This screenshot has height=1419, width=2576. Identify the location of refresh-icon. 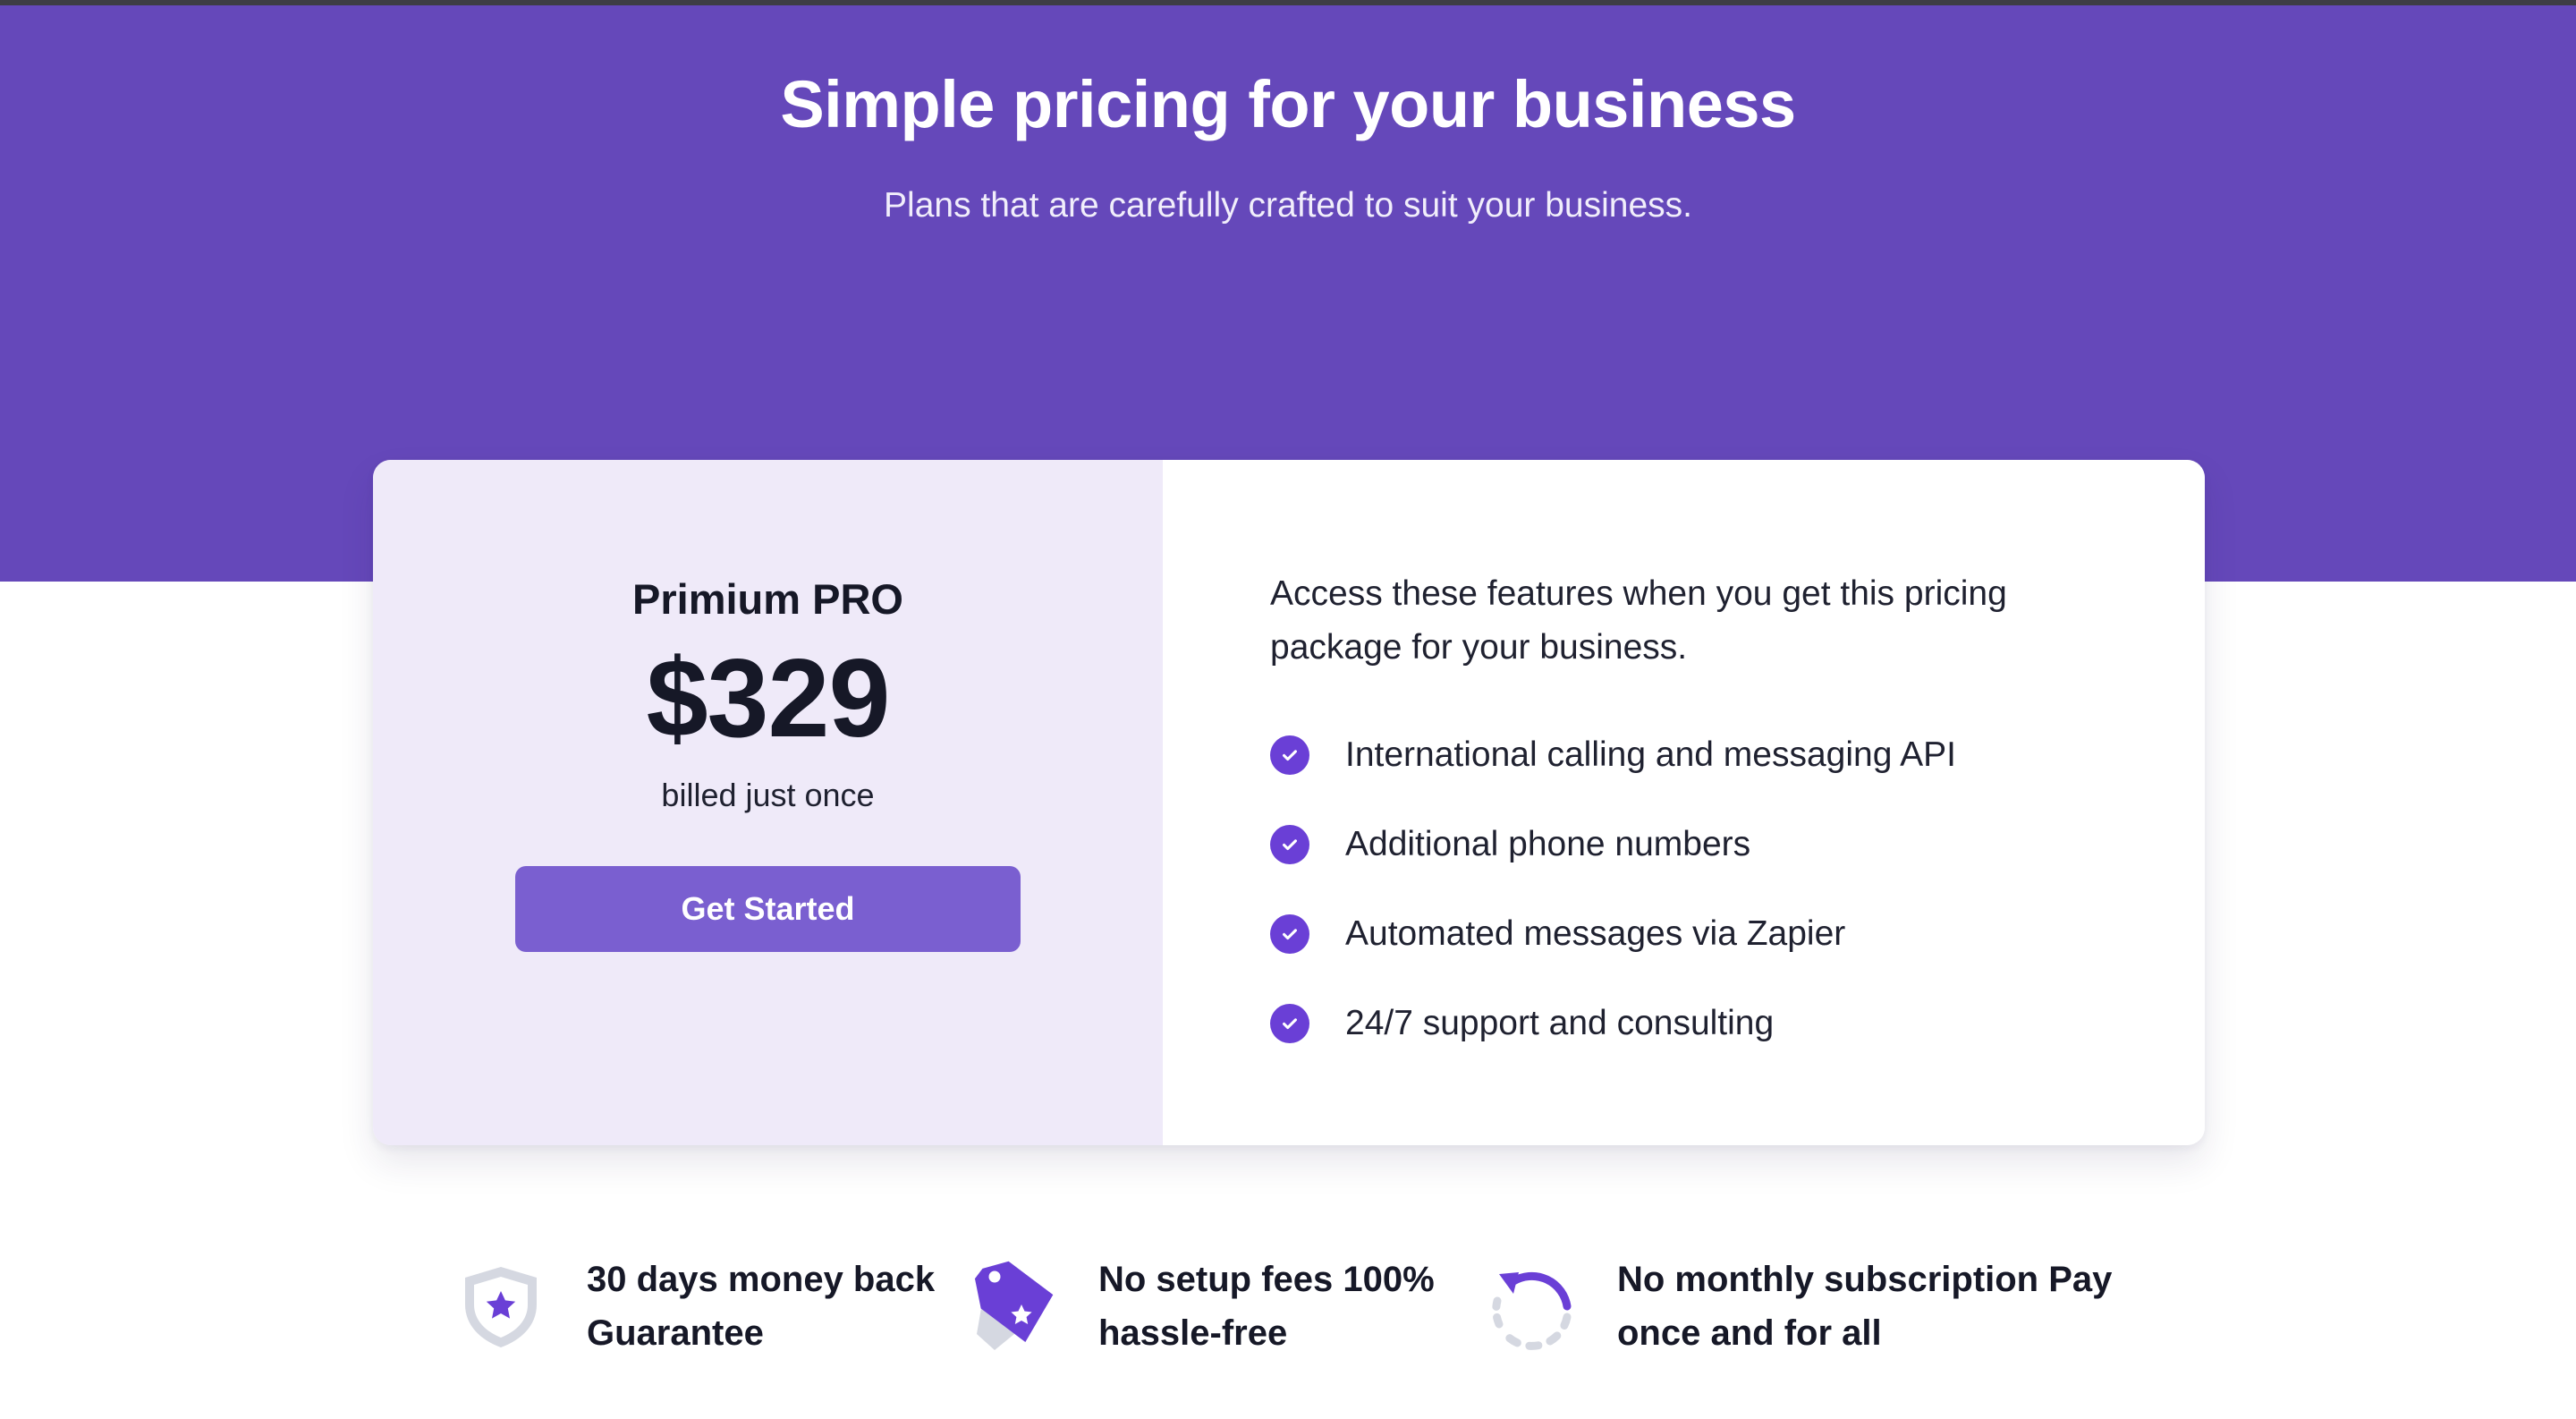
(1531, 1306).